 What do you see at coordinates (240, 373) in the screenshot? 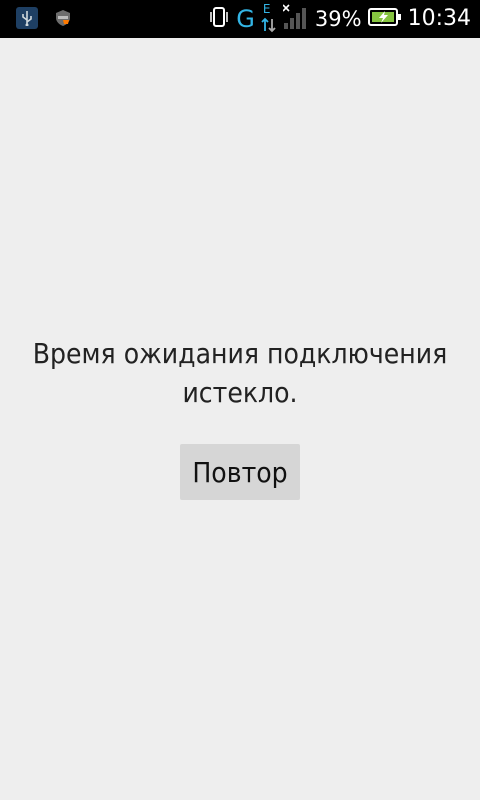
I see `timeout-message: Время ожидания подключения истекло.` at bounding box center [240, 373].